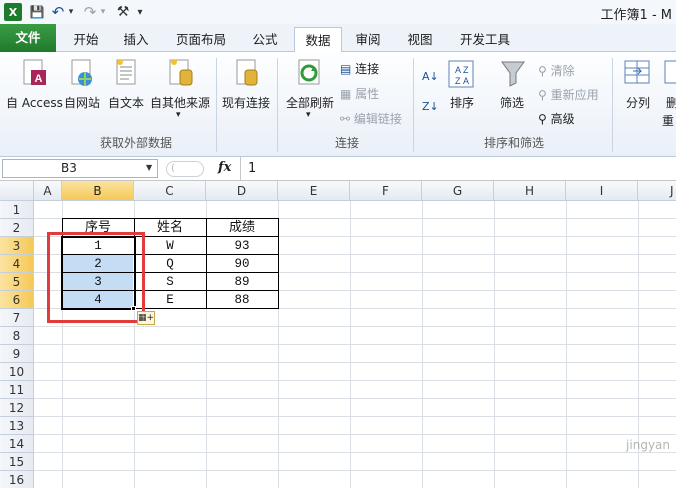 This screenshot has height=488, width=676. What do you see at coordinates (136, 143) in the screenshot?
I see `group-get-external-data: 获取外部数据` at bounding box center [136, 143].